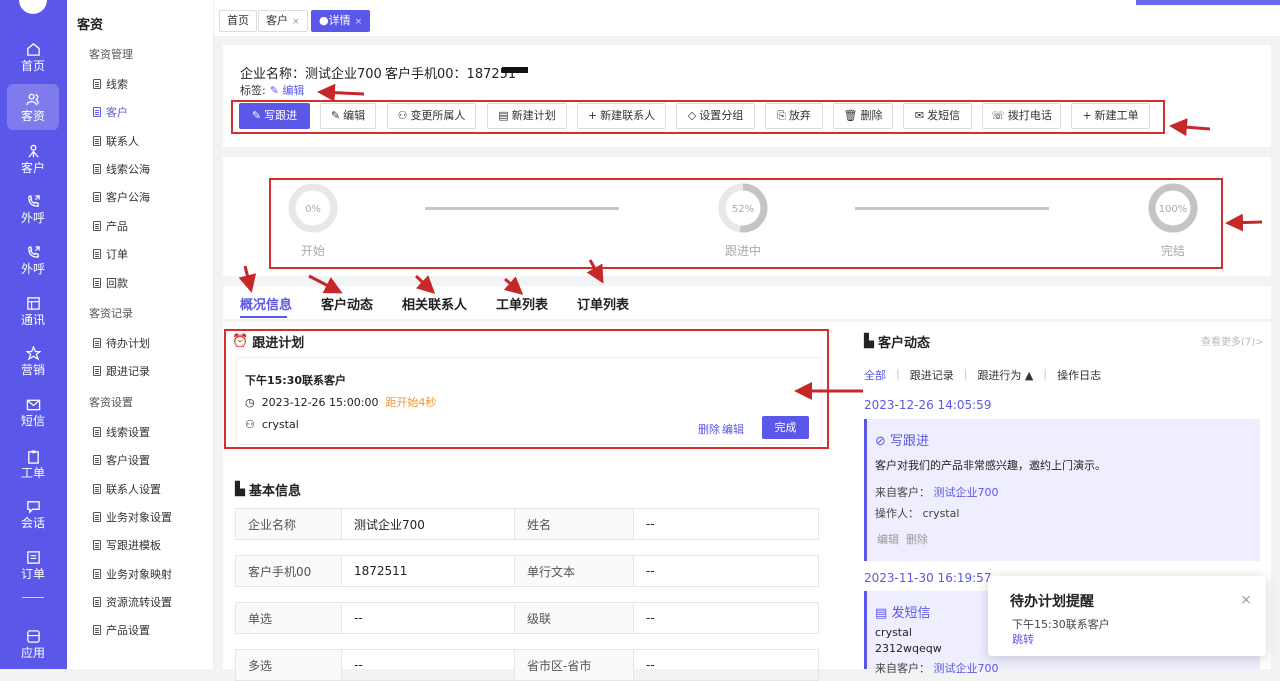 The image size is (1280, 681). What do you see at coordinates (289, 665) in the screenshot?
I see `field-label: 多选` at bounding box center [289, 665].